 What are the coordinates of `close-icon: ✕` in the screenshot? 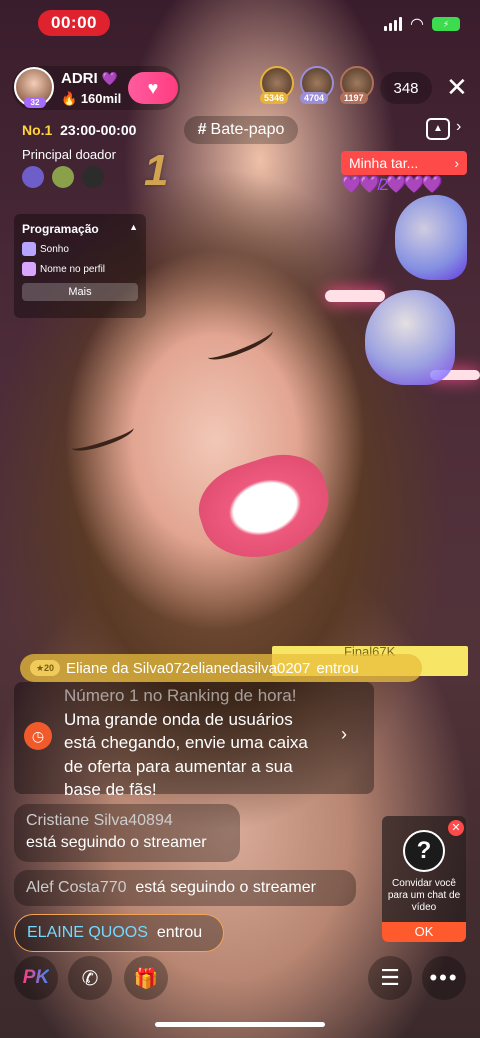 It's located at (457, 87).